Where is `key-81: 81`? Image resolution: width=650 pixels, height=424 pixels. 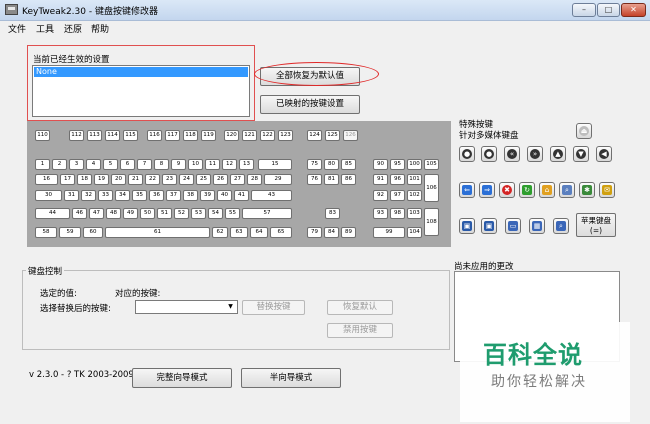
key-81: 81 is located at coordinates (331, 179).